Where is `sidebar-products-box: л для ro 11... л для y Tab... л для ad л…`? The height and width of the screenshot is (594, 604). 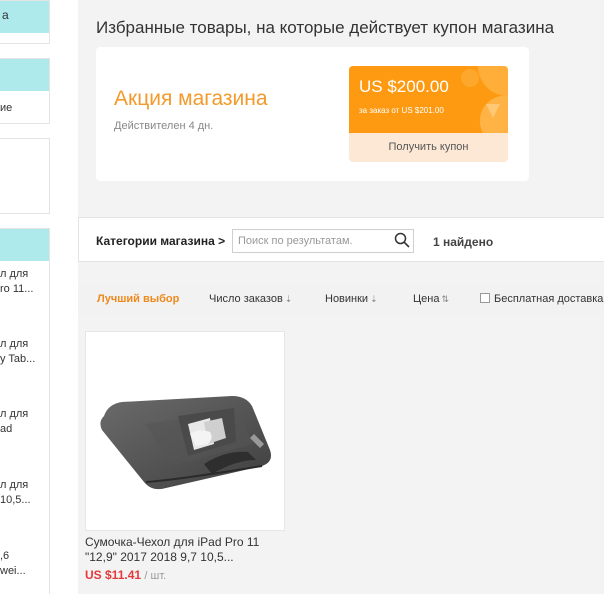
sidebar-products-box: л для ro 11... л для y Tab... л для ad л… is located at coordinates (25, 411).